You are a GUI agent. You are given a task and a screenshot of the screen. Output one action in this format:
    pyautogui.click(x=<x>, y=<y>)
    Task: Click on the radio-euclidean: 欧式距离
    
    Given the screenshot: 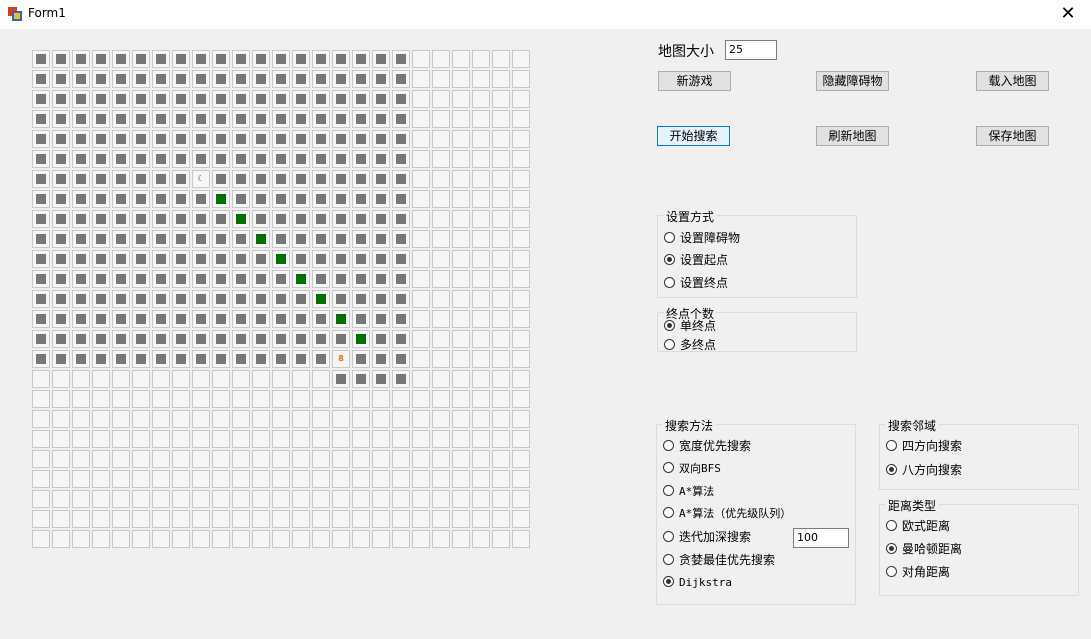 What is the action you would take?
    pyautogui.click(x=918, y=526)
    